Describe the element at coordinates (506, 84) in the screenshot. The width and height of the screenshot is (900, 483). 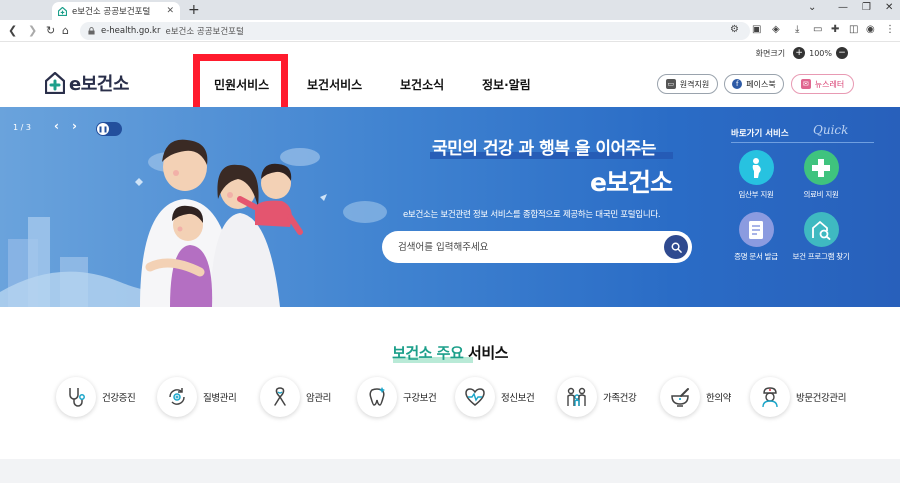
I see `nav-item-info-notice: 정보·알림` at that location.